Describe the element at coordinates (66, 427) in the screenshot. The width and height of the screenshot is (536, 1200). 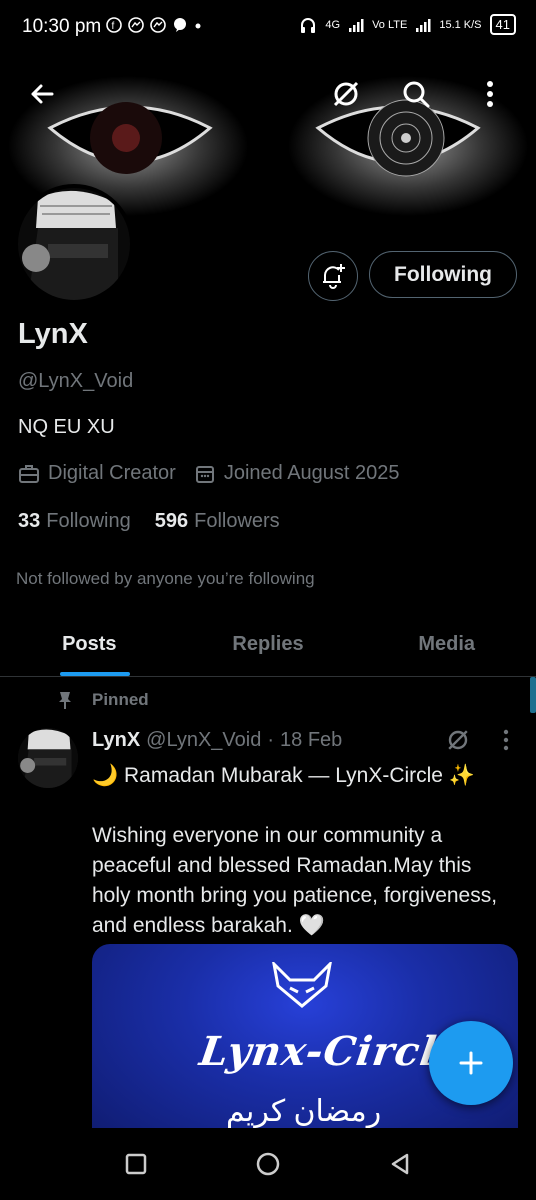
I see `profile-bio: NQ EU XU` at that location.